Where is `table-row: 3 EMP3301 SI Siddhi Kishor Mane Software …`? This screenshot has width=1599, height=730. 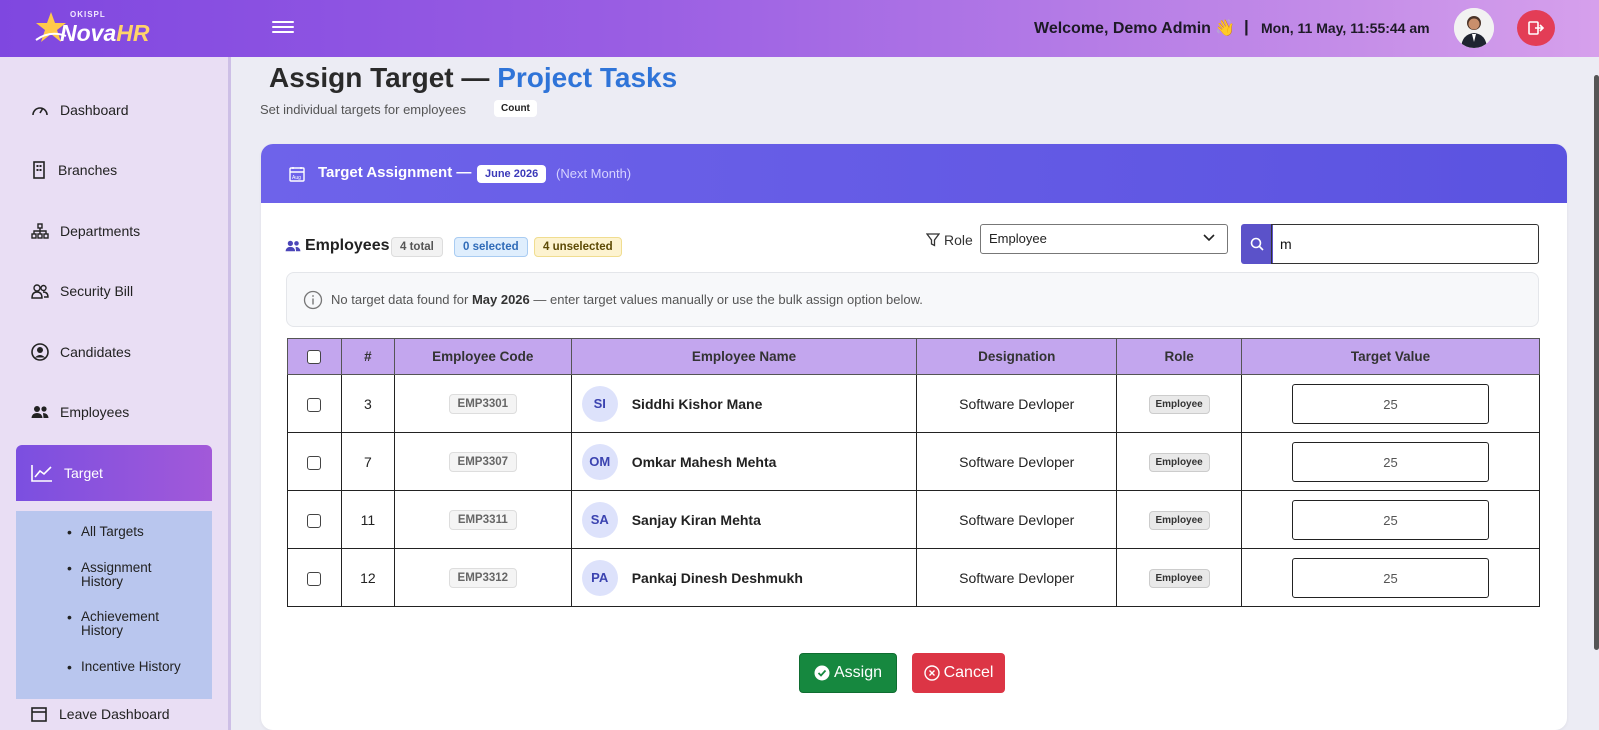 table-row: 3 EMP3301 SI Siddhi Kishor Mane Software … is located at coordinates (913, 403).